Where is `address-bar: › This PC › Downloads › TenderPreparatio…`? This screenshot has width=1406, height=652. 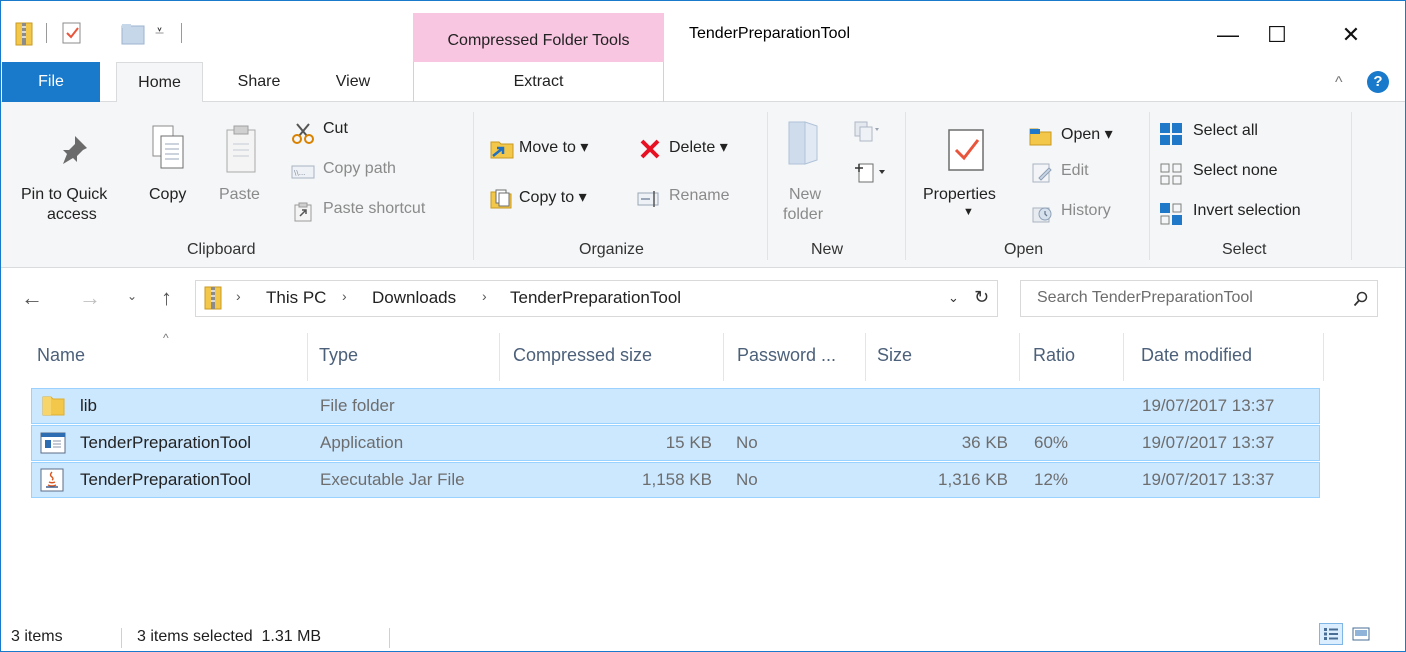
address-bar: › This PC › Downloads › TenderPreparatio… is located at coordinates (596, 298).